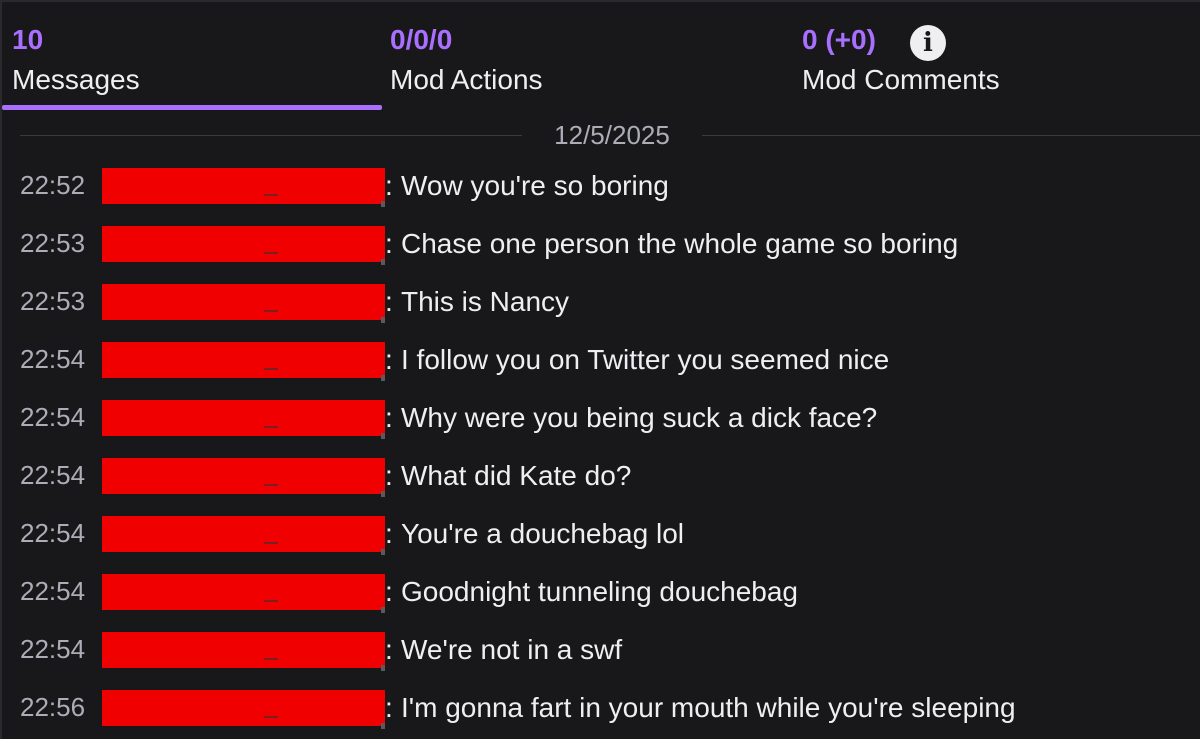 The height and width of the screenshot is (739, 1200). I want to click on chat-message: 22:54 : Goodnight tunneling douchebag, so click(601, 593).